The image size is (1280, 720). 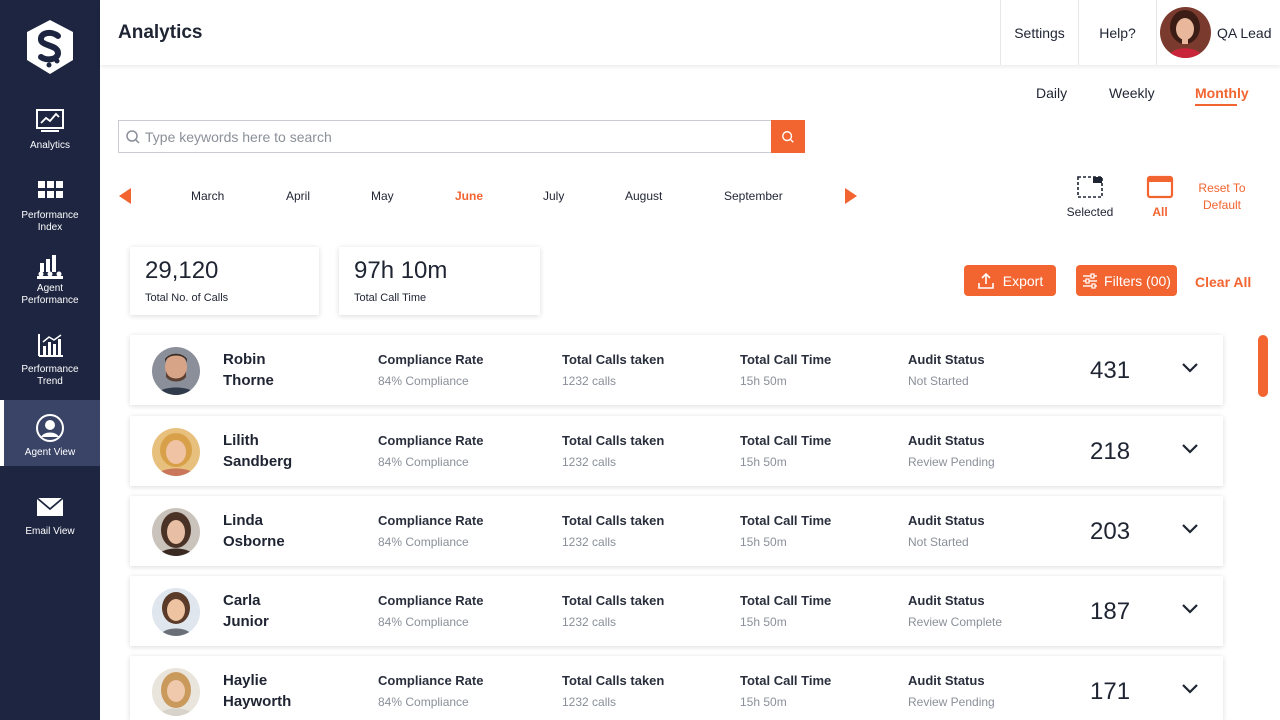 What do you see at coordinates (50, 516) in the screenshot?
I see `sidebar-item-email-view: Email View` at bounding box center [50, 516].